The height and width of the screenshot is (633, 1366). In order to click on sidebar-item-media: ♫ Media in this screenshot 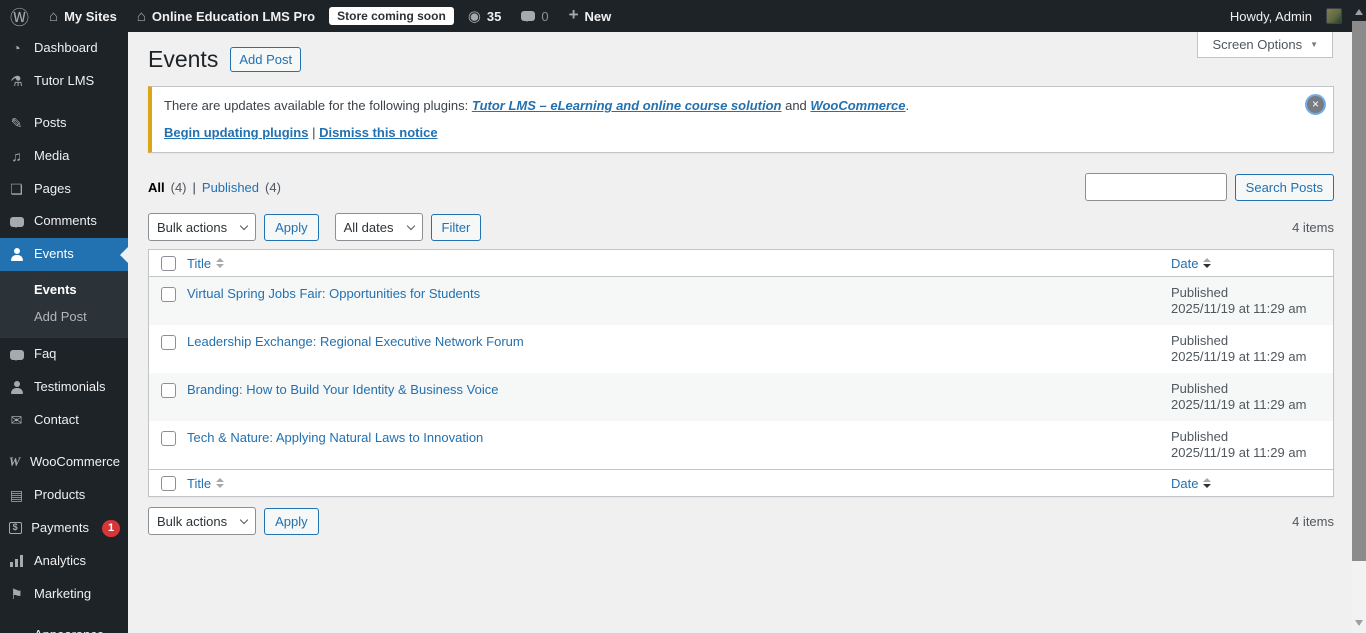, I will do `click(64, 156)`.